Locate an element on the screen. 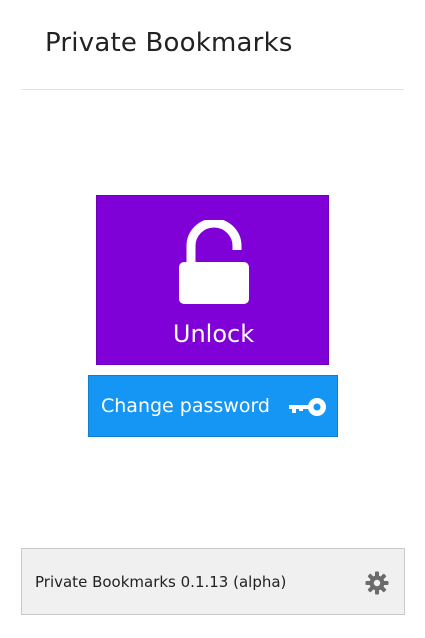 This screenshot has width=425, height=638. change-password-button: Change password is located at coordinates (213, 406).